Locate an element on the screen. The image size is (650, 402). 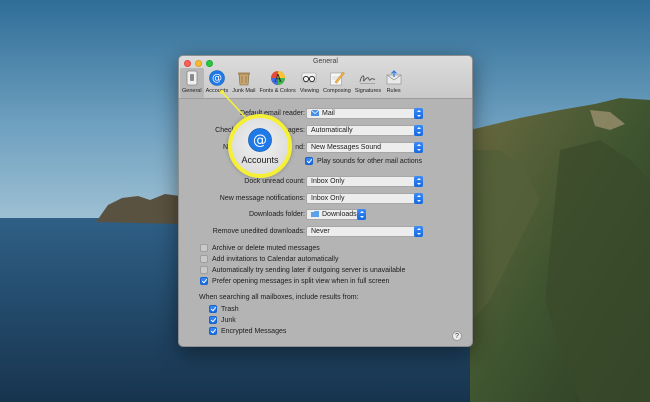
downloads-folder-row: Downloads folder: Downloads is located at coordinates (325, 215).